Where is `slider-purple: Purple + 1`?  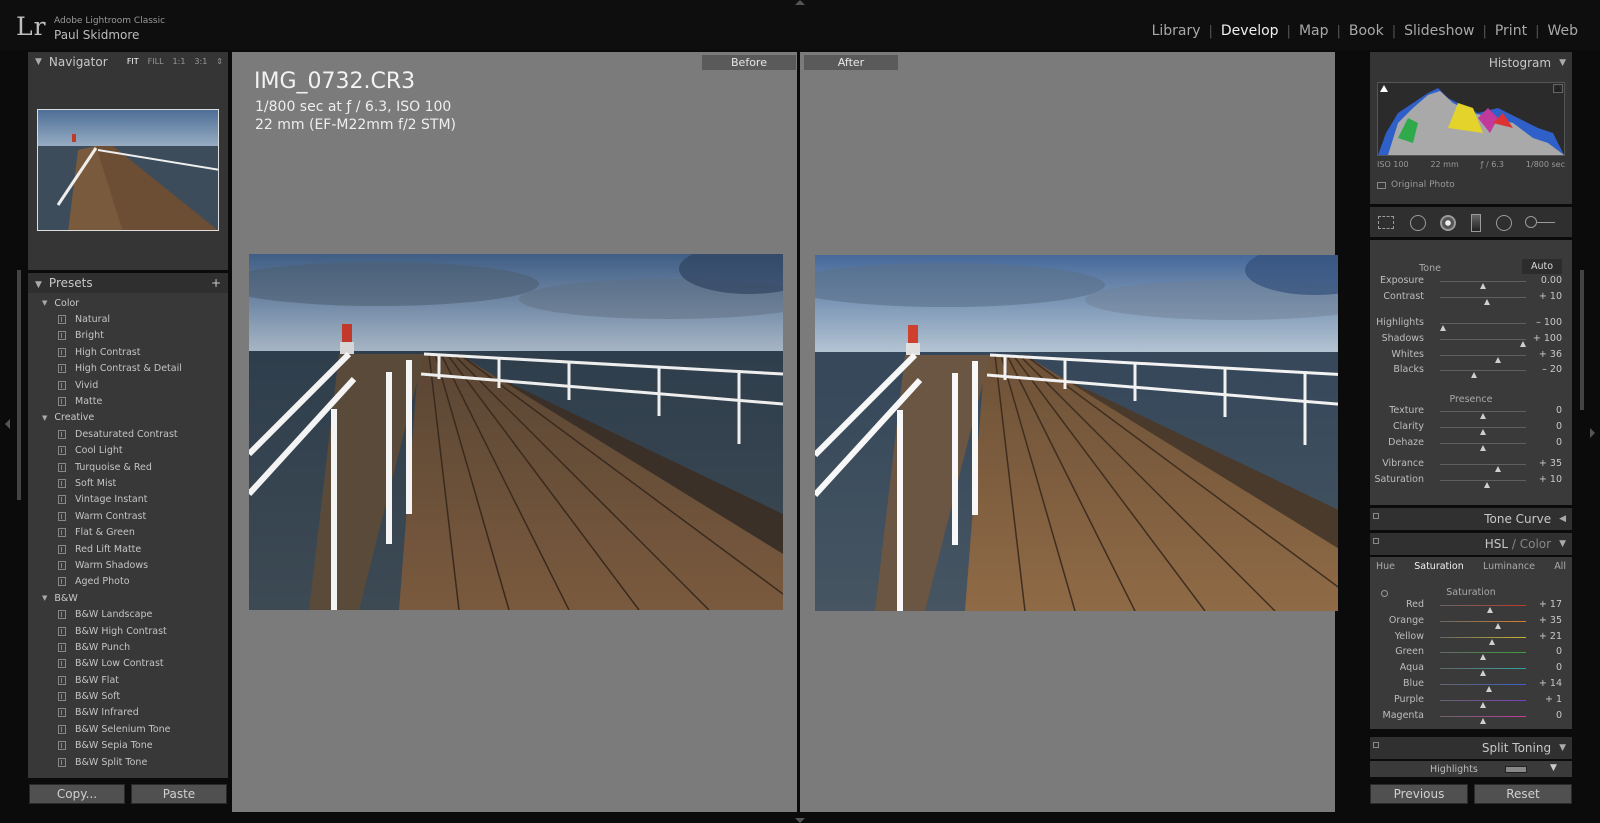
slider-purple: Purple + 1 is located at coordinates (1471, 701).